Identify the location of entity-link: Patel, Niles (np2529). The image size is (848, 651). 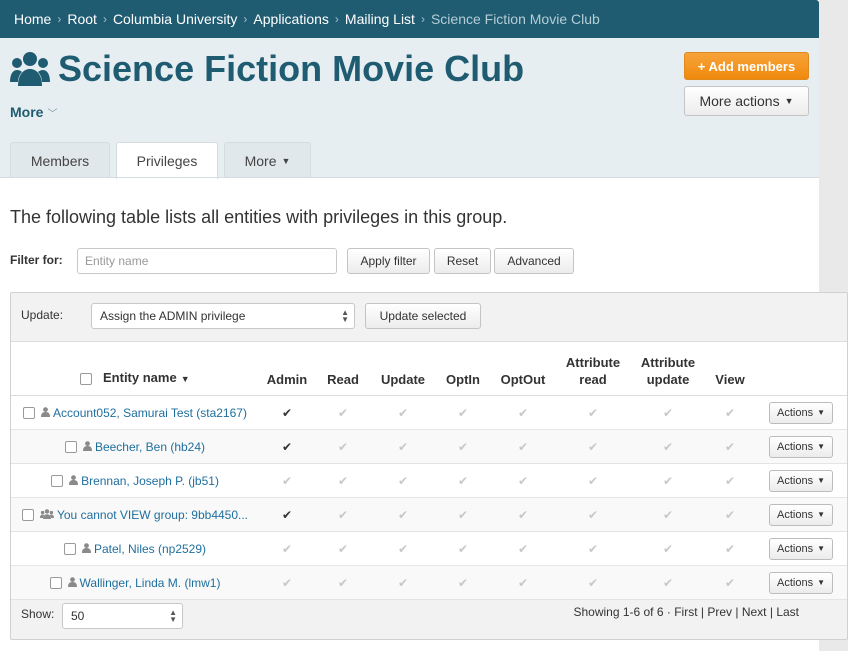
(150, 549).